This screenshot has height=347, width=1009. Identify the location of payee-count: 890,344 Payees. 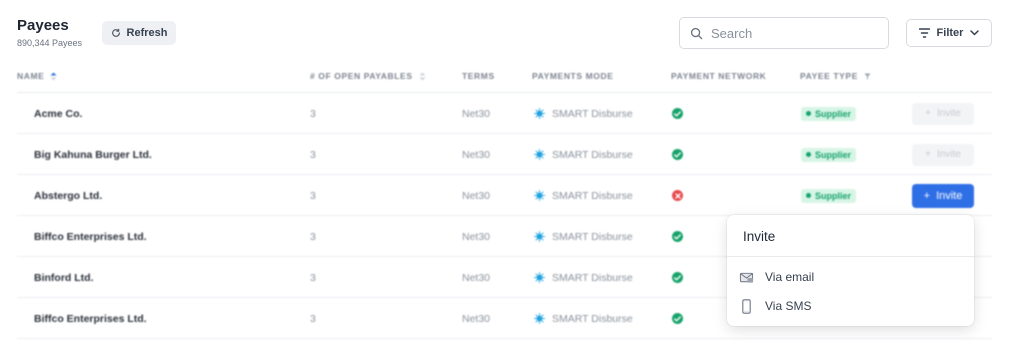
(50, 43).